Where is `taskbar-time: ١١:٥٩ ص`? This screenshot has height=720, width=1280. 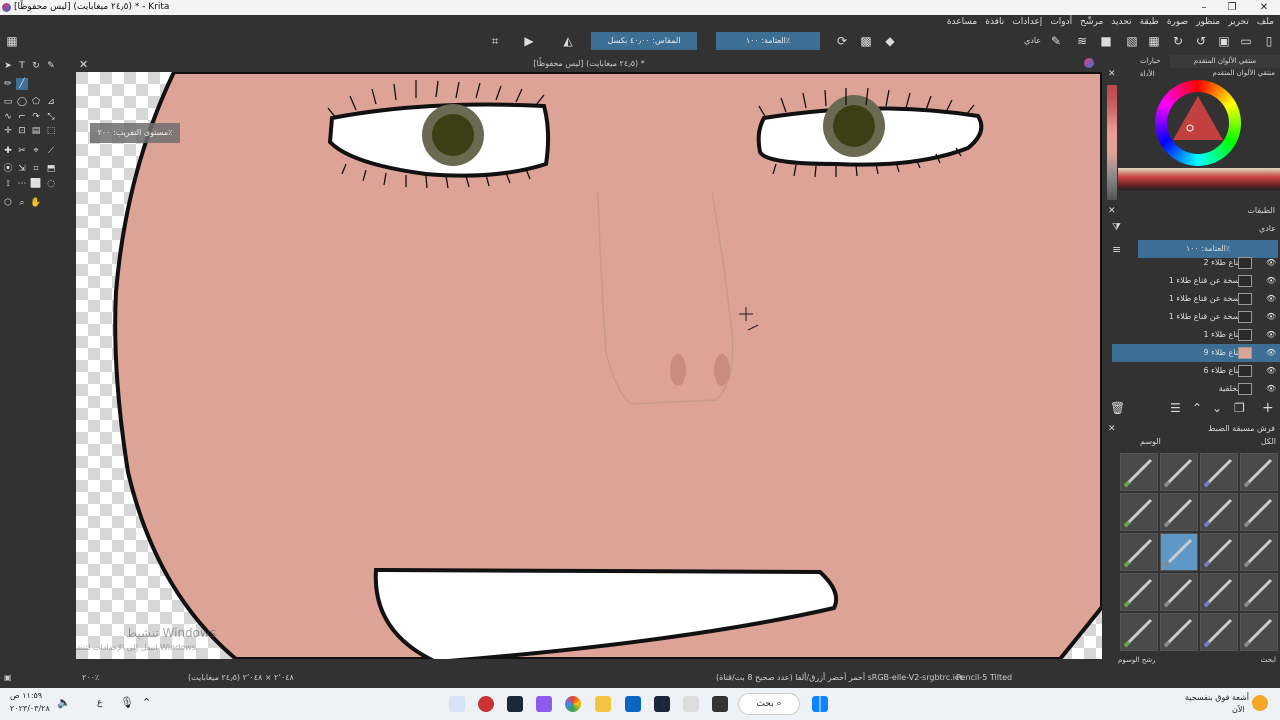 taskbar-time: ١١:٥٩ ص is located at coordinates (26, 695).